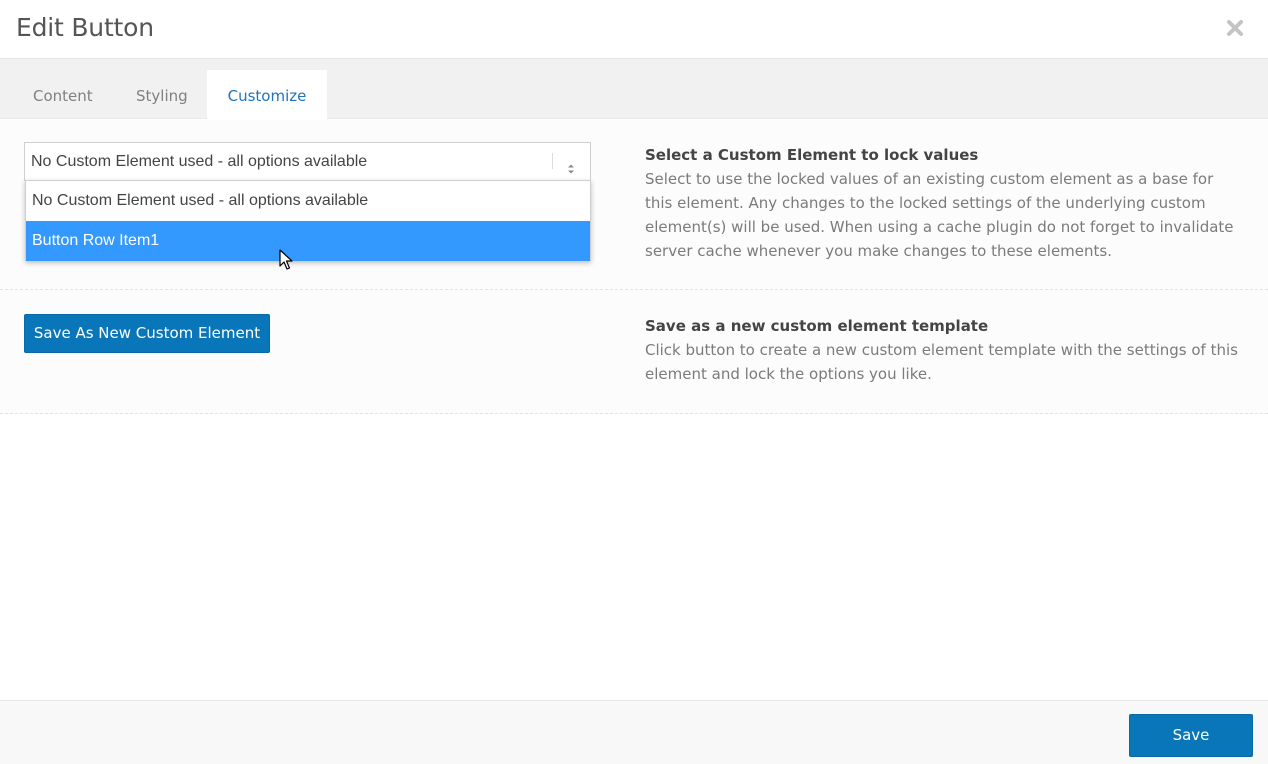 The height and width of the screenshot is (764, 1268). What do you see at coordinates (267, 94) in the screenshot?
I see `tab-customize: Customize` at bounding box center [267, 94].